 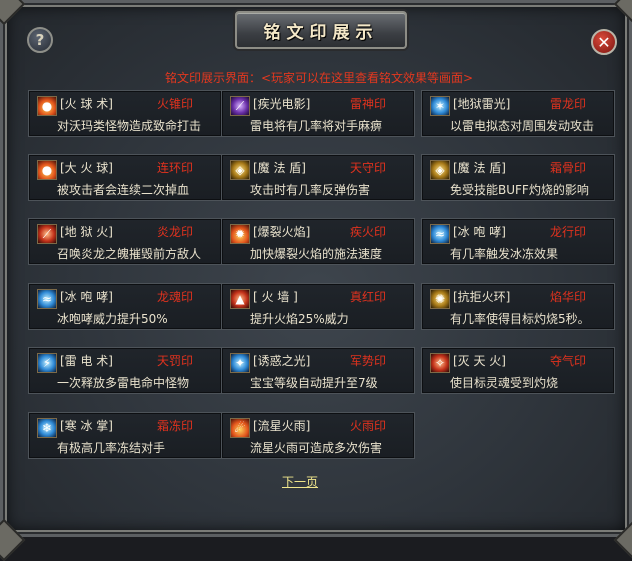 I want to click on icon-glyph: ✶, so click(x=440, y=106).